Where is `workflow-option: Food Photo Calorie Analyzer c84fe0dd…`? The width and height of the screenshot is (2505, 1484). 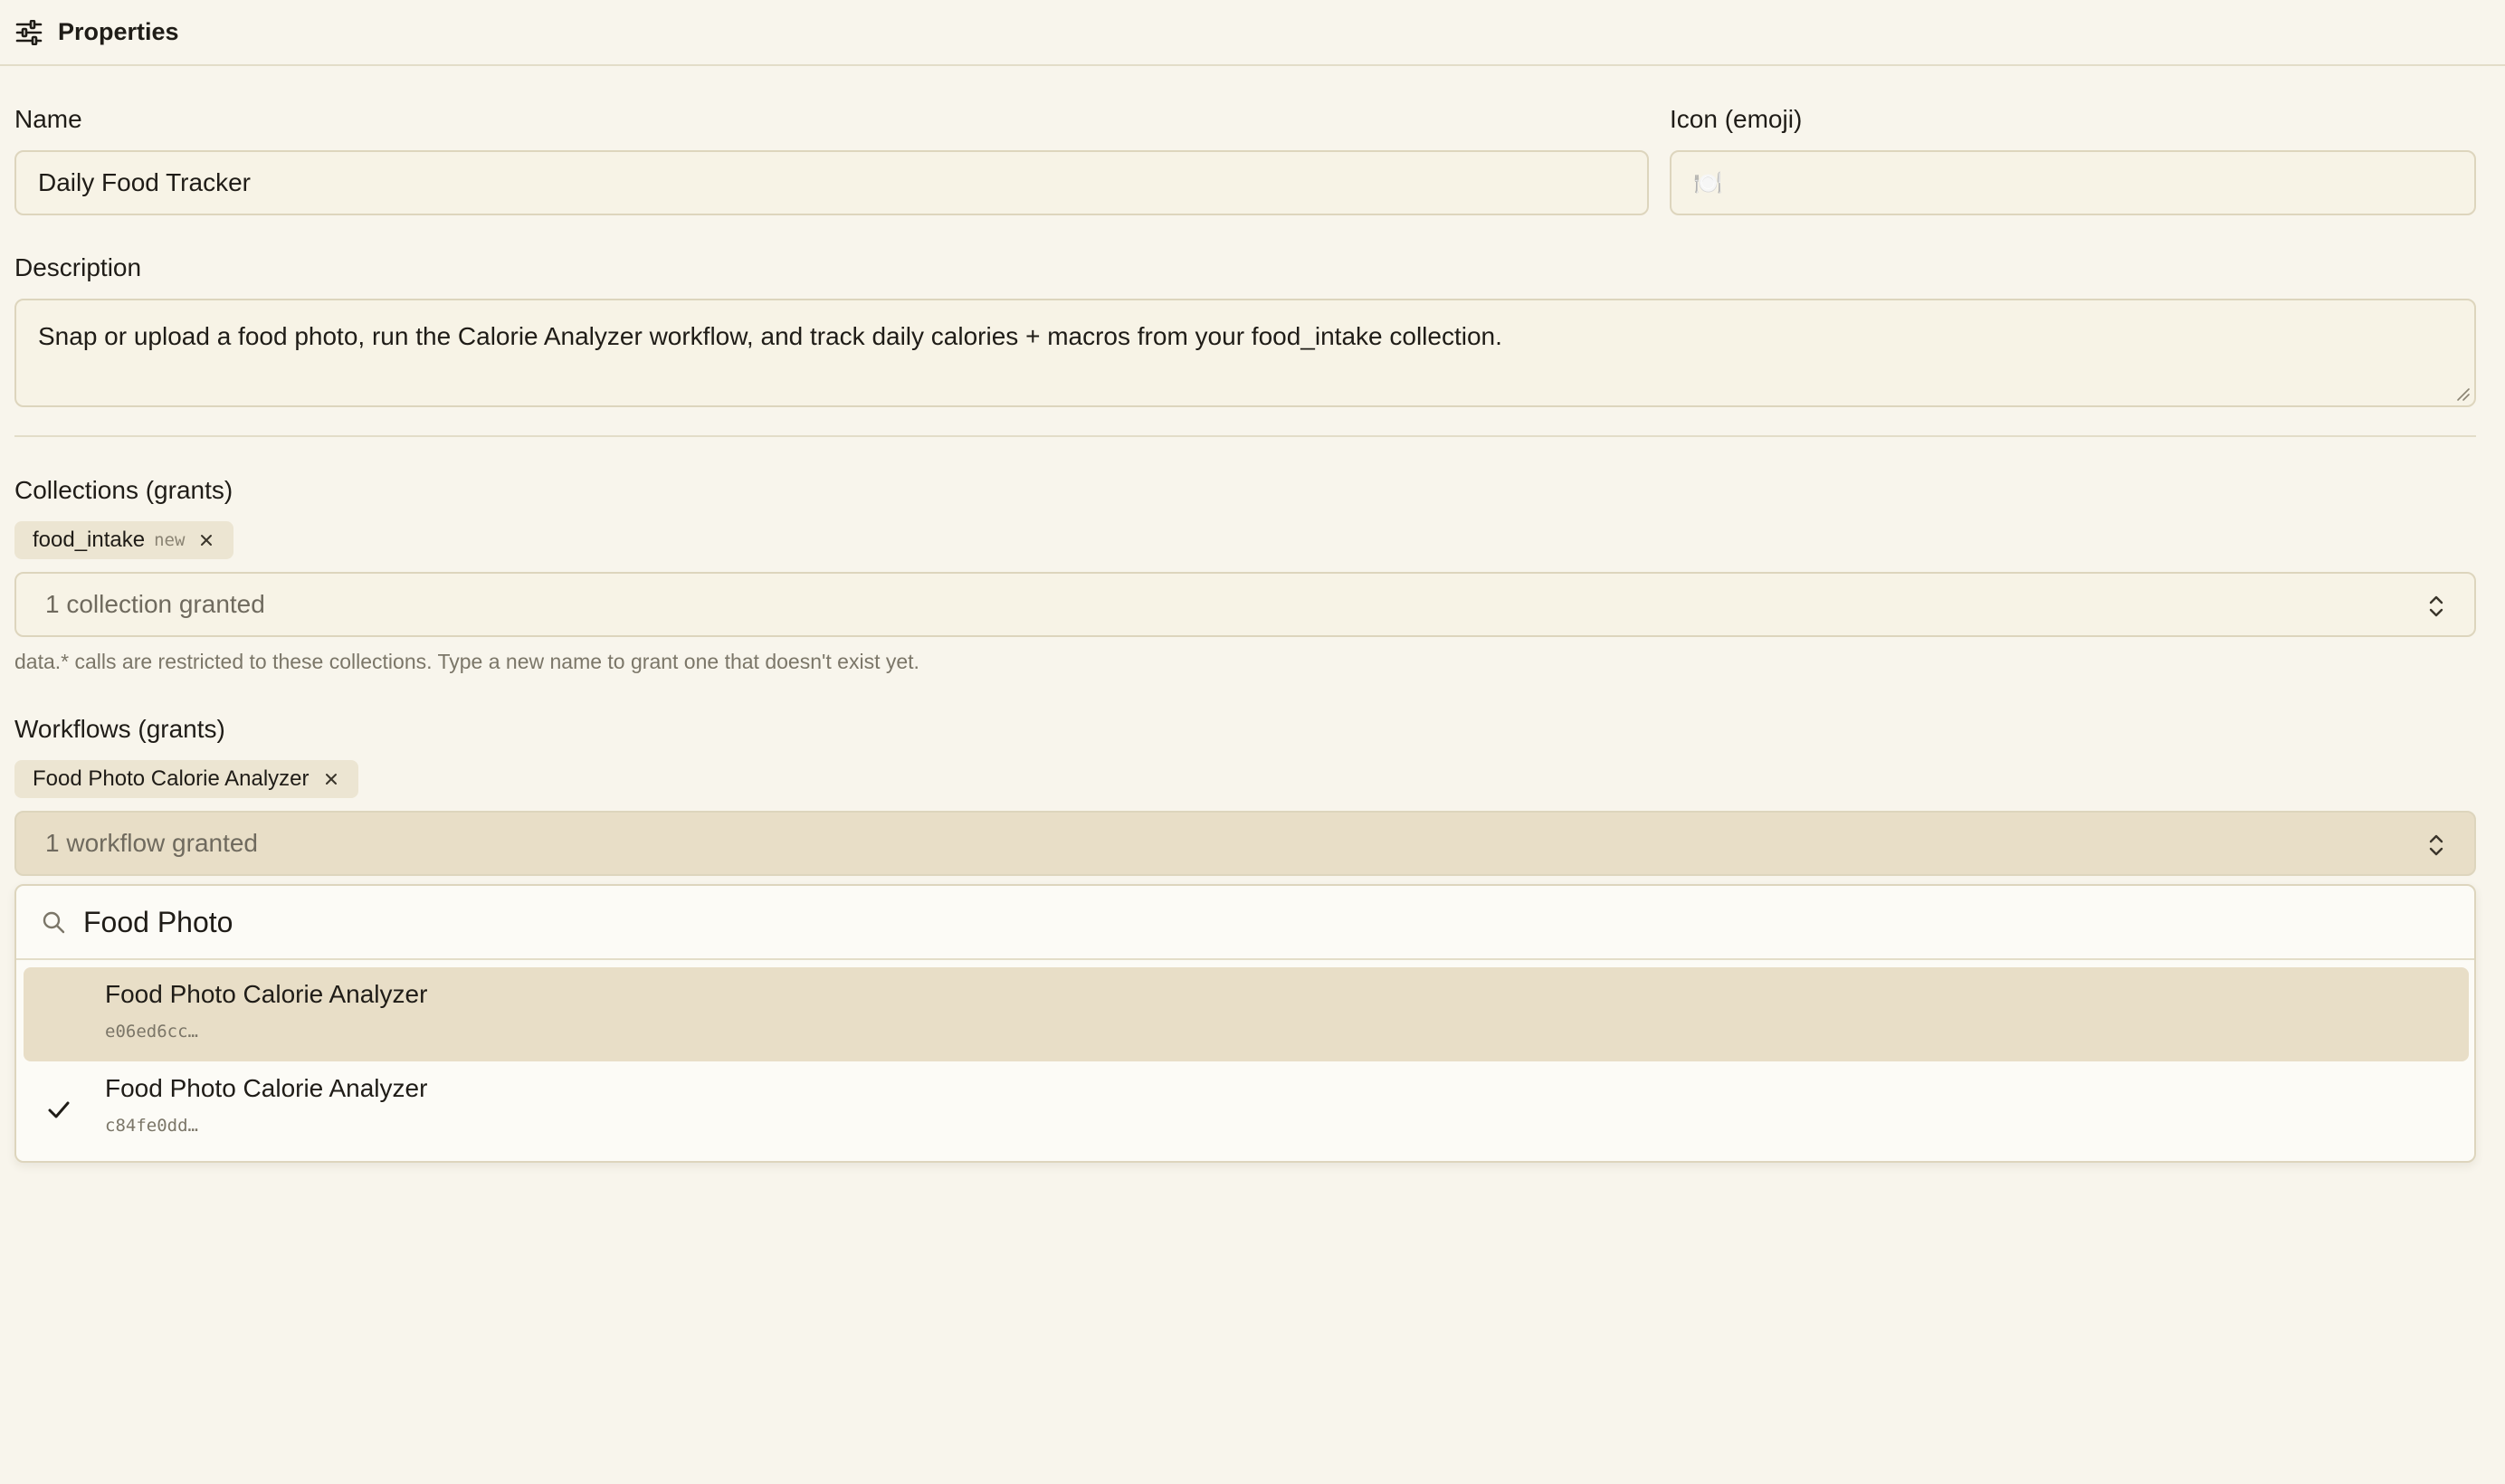 workflow-option: Food Photo Calorie Analyzer c84fe0dd… is located at coordinates (1247, 1108).